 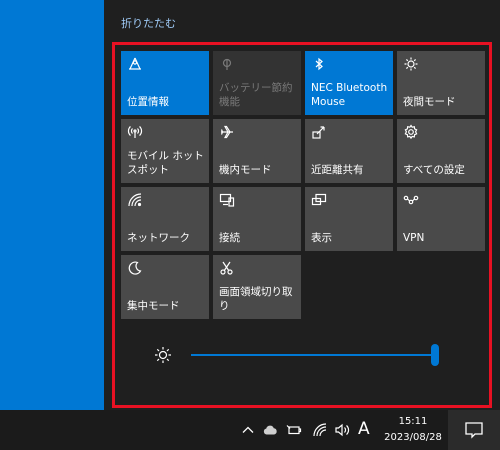 I want to click on onedrive-cloud-icon, so click(x=270, y=430).